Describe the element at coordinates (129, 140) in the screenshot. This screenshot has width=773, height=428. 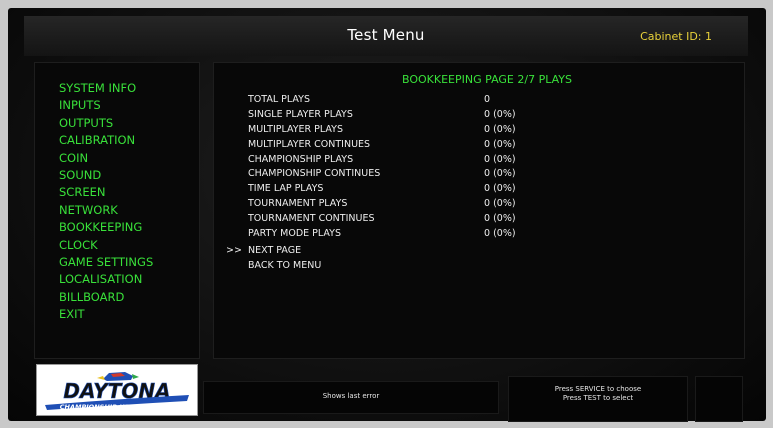
I see `sidebar-item-calibration: CALIBRATION` at that location.